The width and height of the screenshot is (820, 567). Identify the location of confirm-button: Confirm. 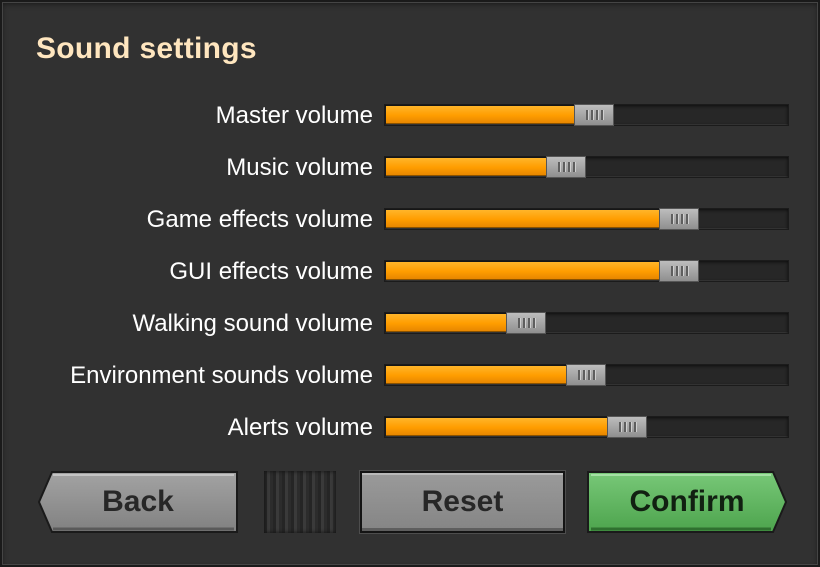
(687, 502).